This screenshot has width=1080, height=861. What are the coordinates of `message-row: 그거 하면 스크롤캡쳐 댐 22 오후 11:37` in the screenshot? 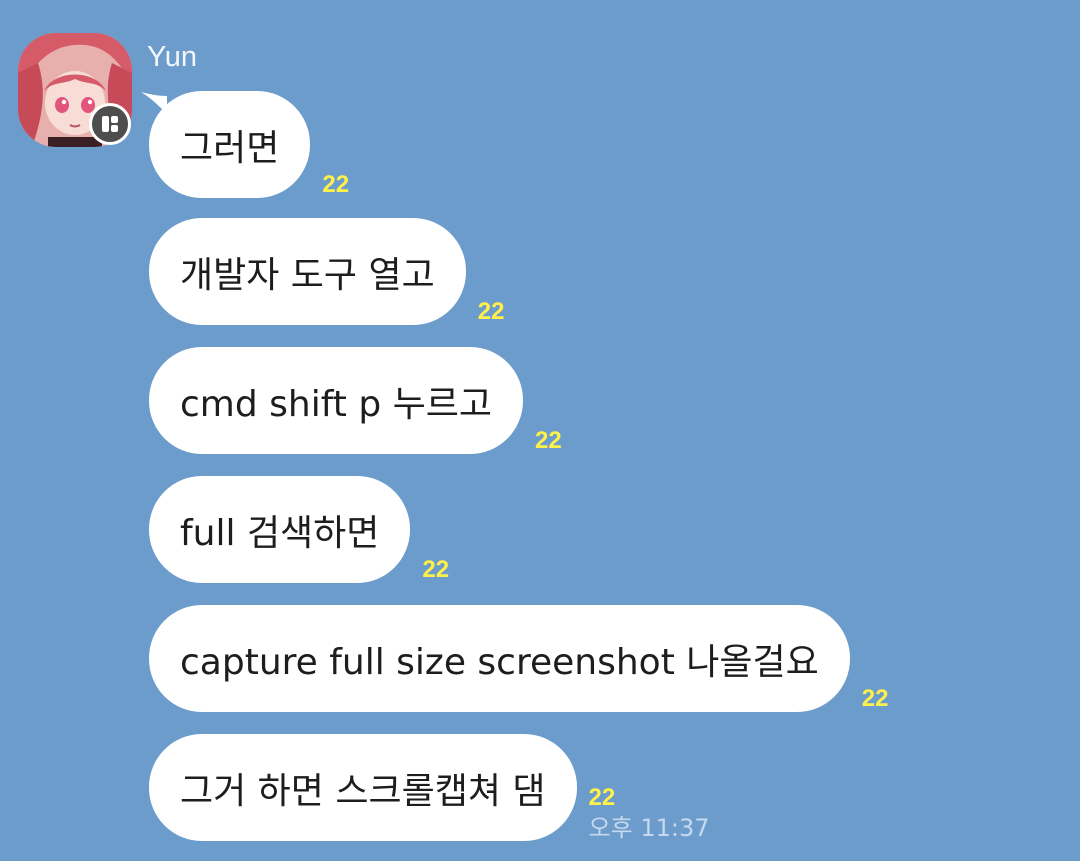 It's located at (429, 787).